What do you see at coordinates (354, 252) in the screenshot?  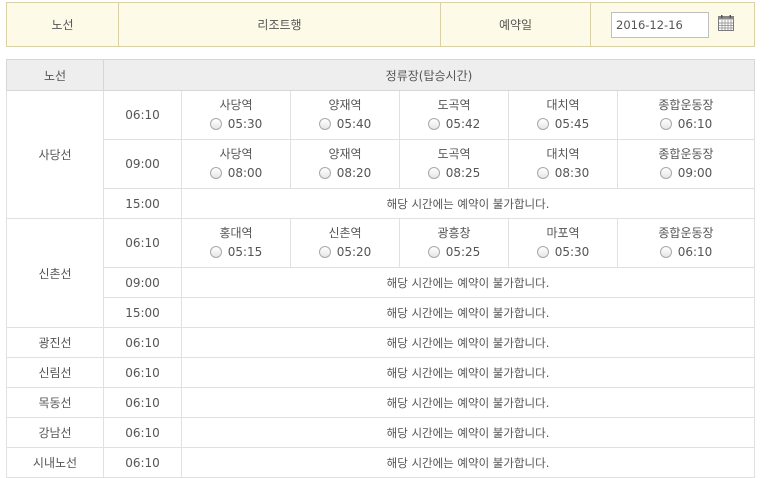 I see `boarding-time: 05:20` at bounding box center [354, 252].